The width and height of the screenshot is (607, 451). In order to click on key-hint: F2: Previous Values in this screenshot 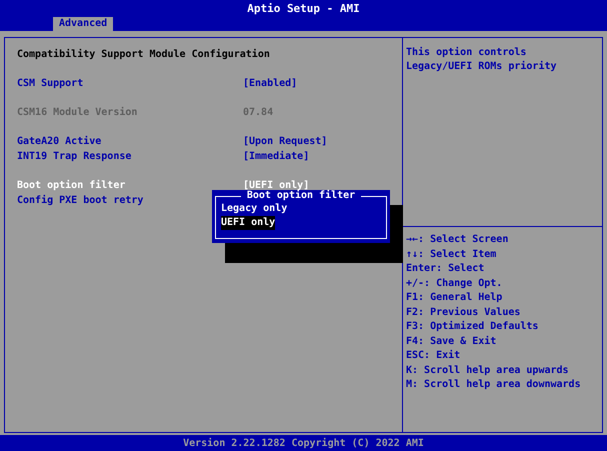, I will do `click(464, 313)`.